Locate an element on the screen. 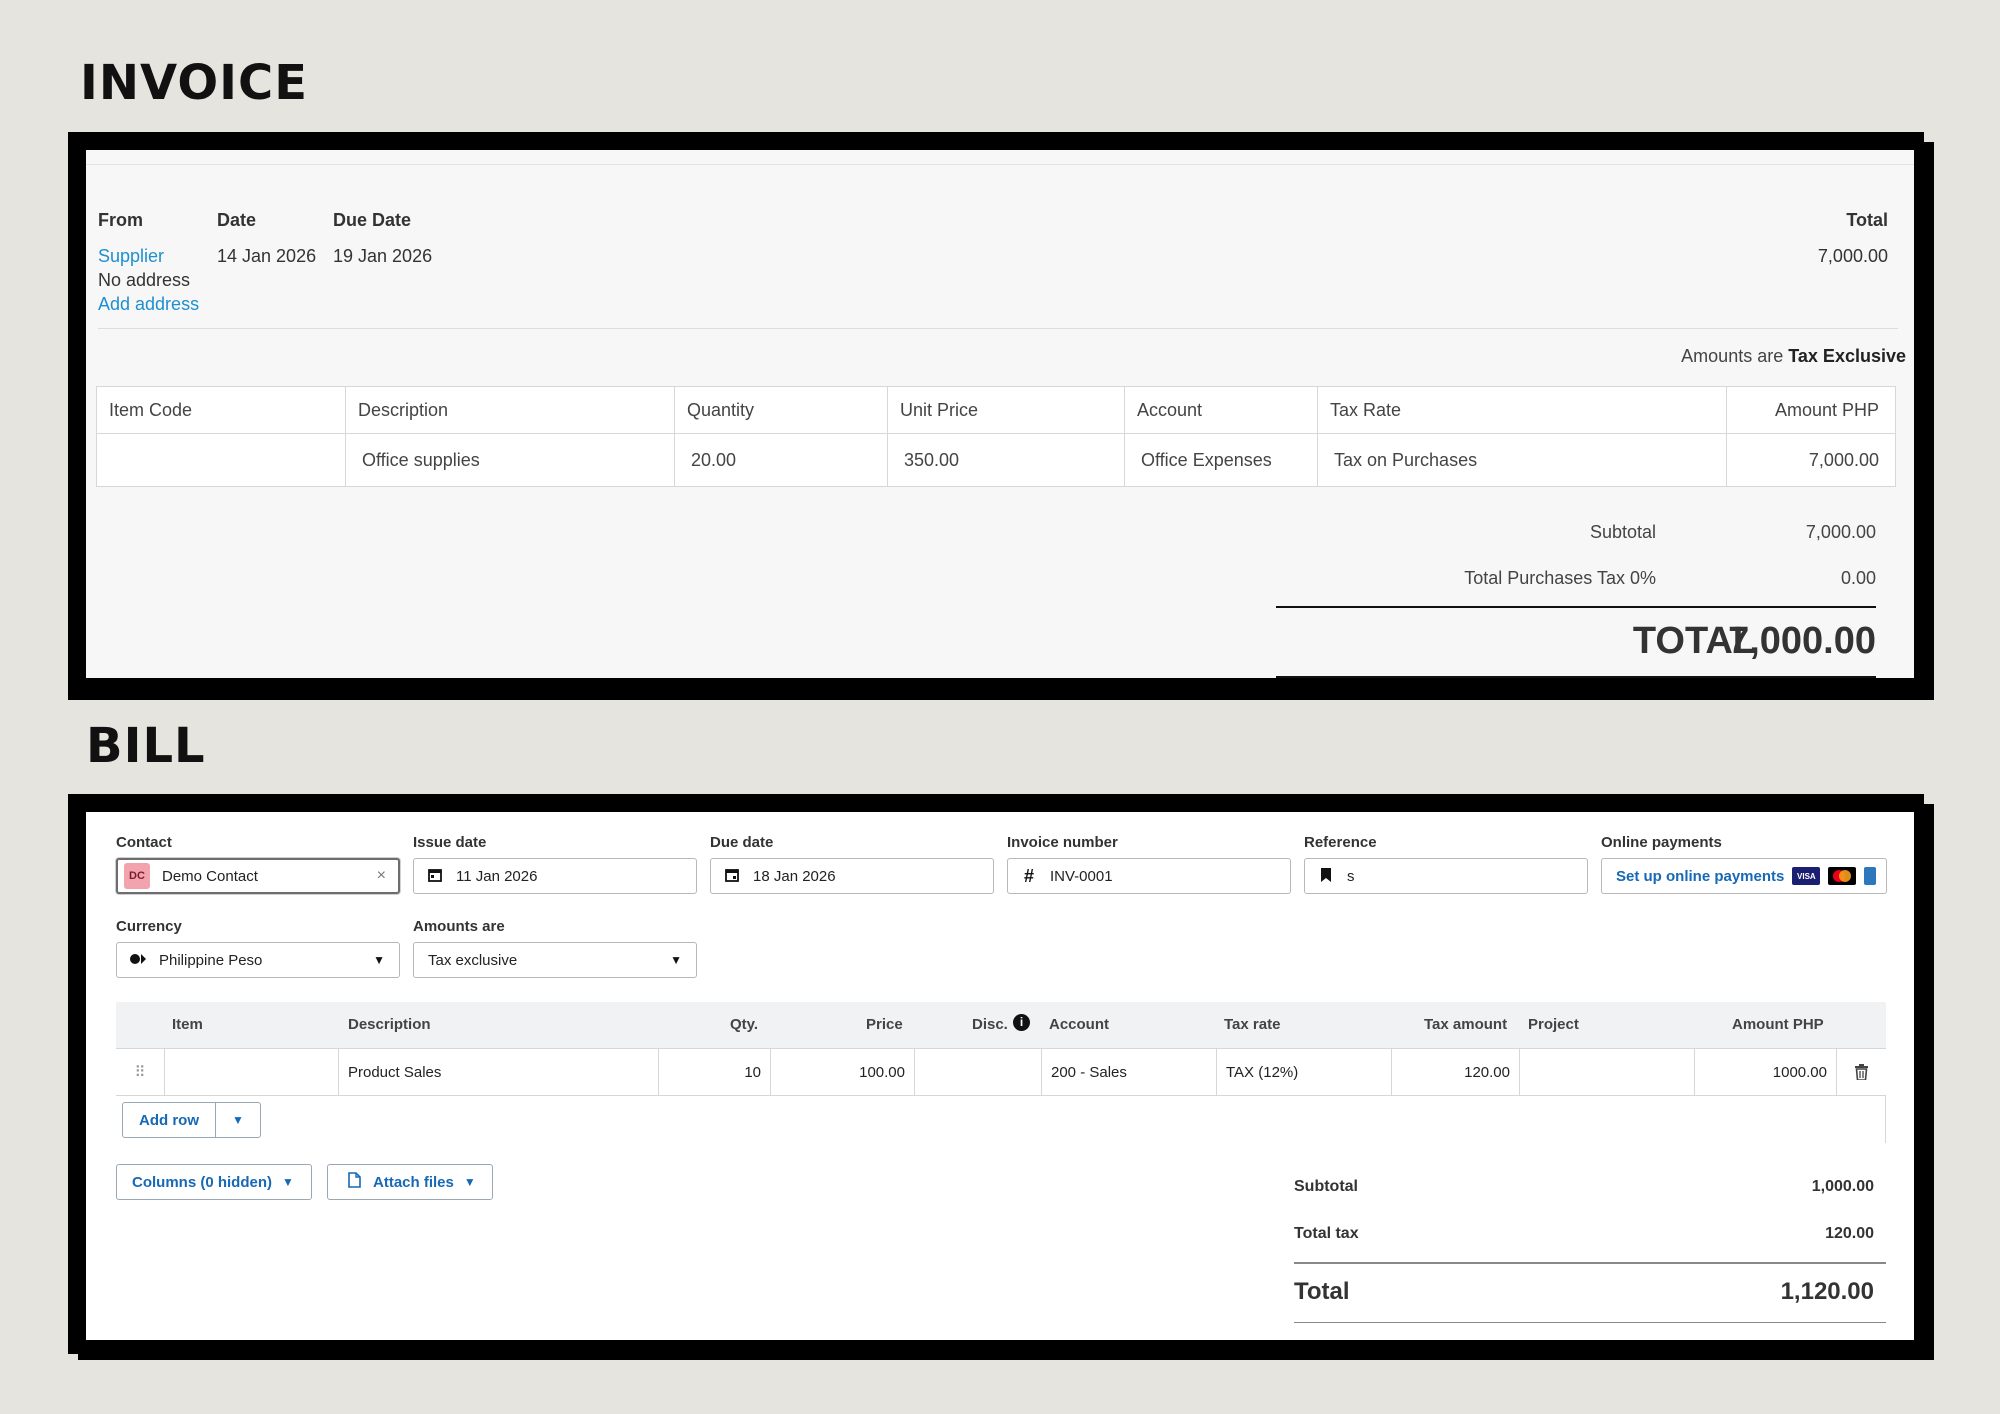 The width and height of the screenshot is (2000, 1414). col-tax-amount: Tax amount is located at coordinates (1466, 1024).